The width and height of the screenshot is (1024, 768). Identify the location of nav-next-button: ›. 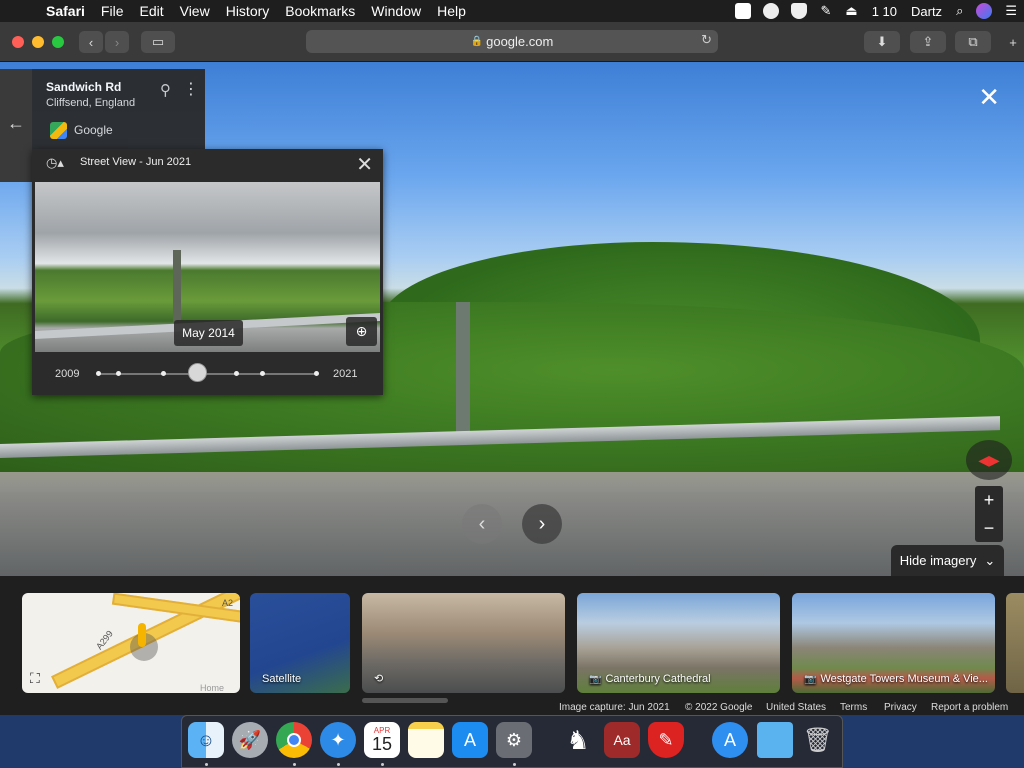
(542, 524).